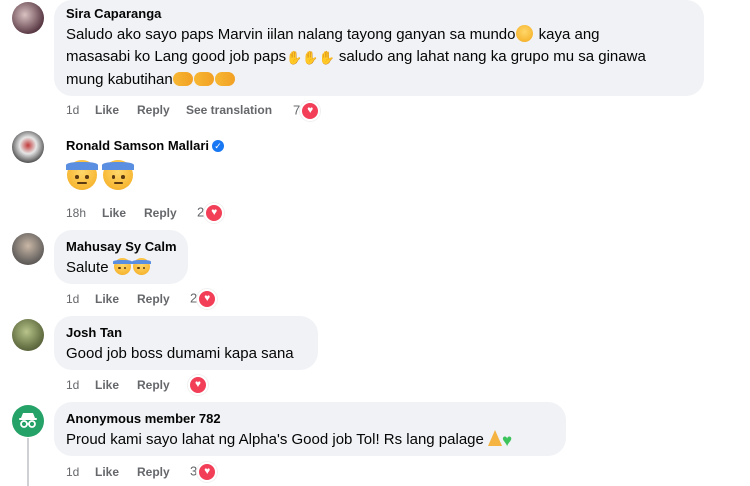 Image resolution: width=750 pixels, height=486 pixels. I want to click on reaction-number: 7, so click(297, 110).